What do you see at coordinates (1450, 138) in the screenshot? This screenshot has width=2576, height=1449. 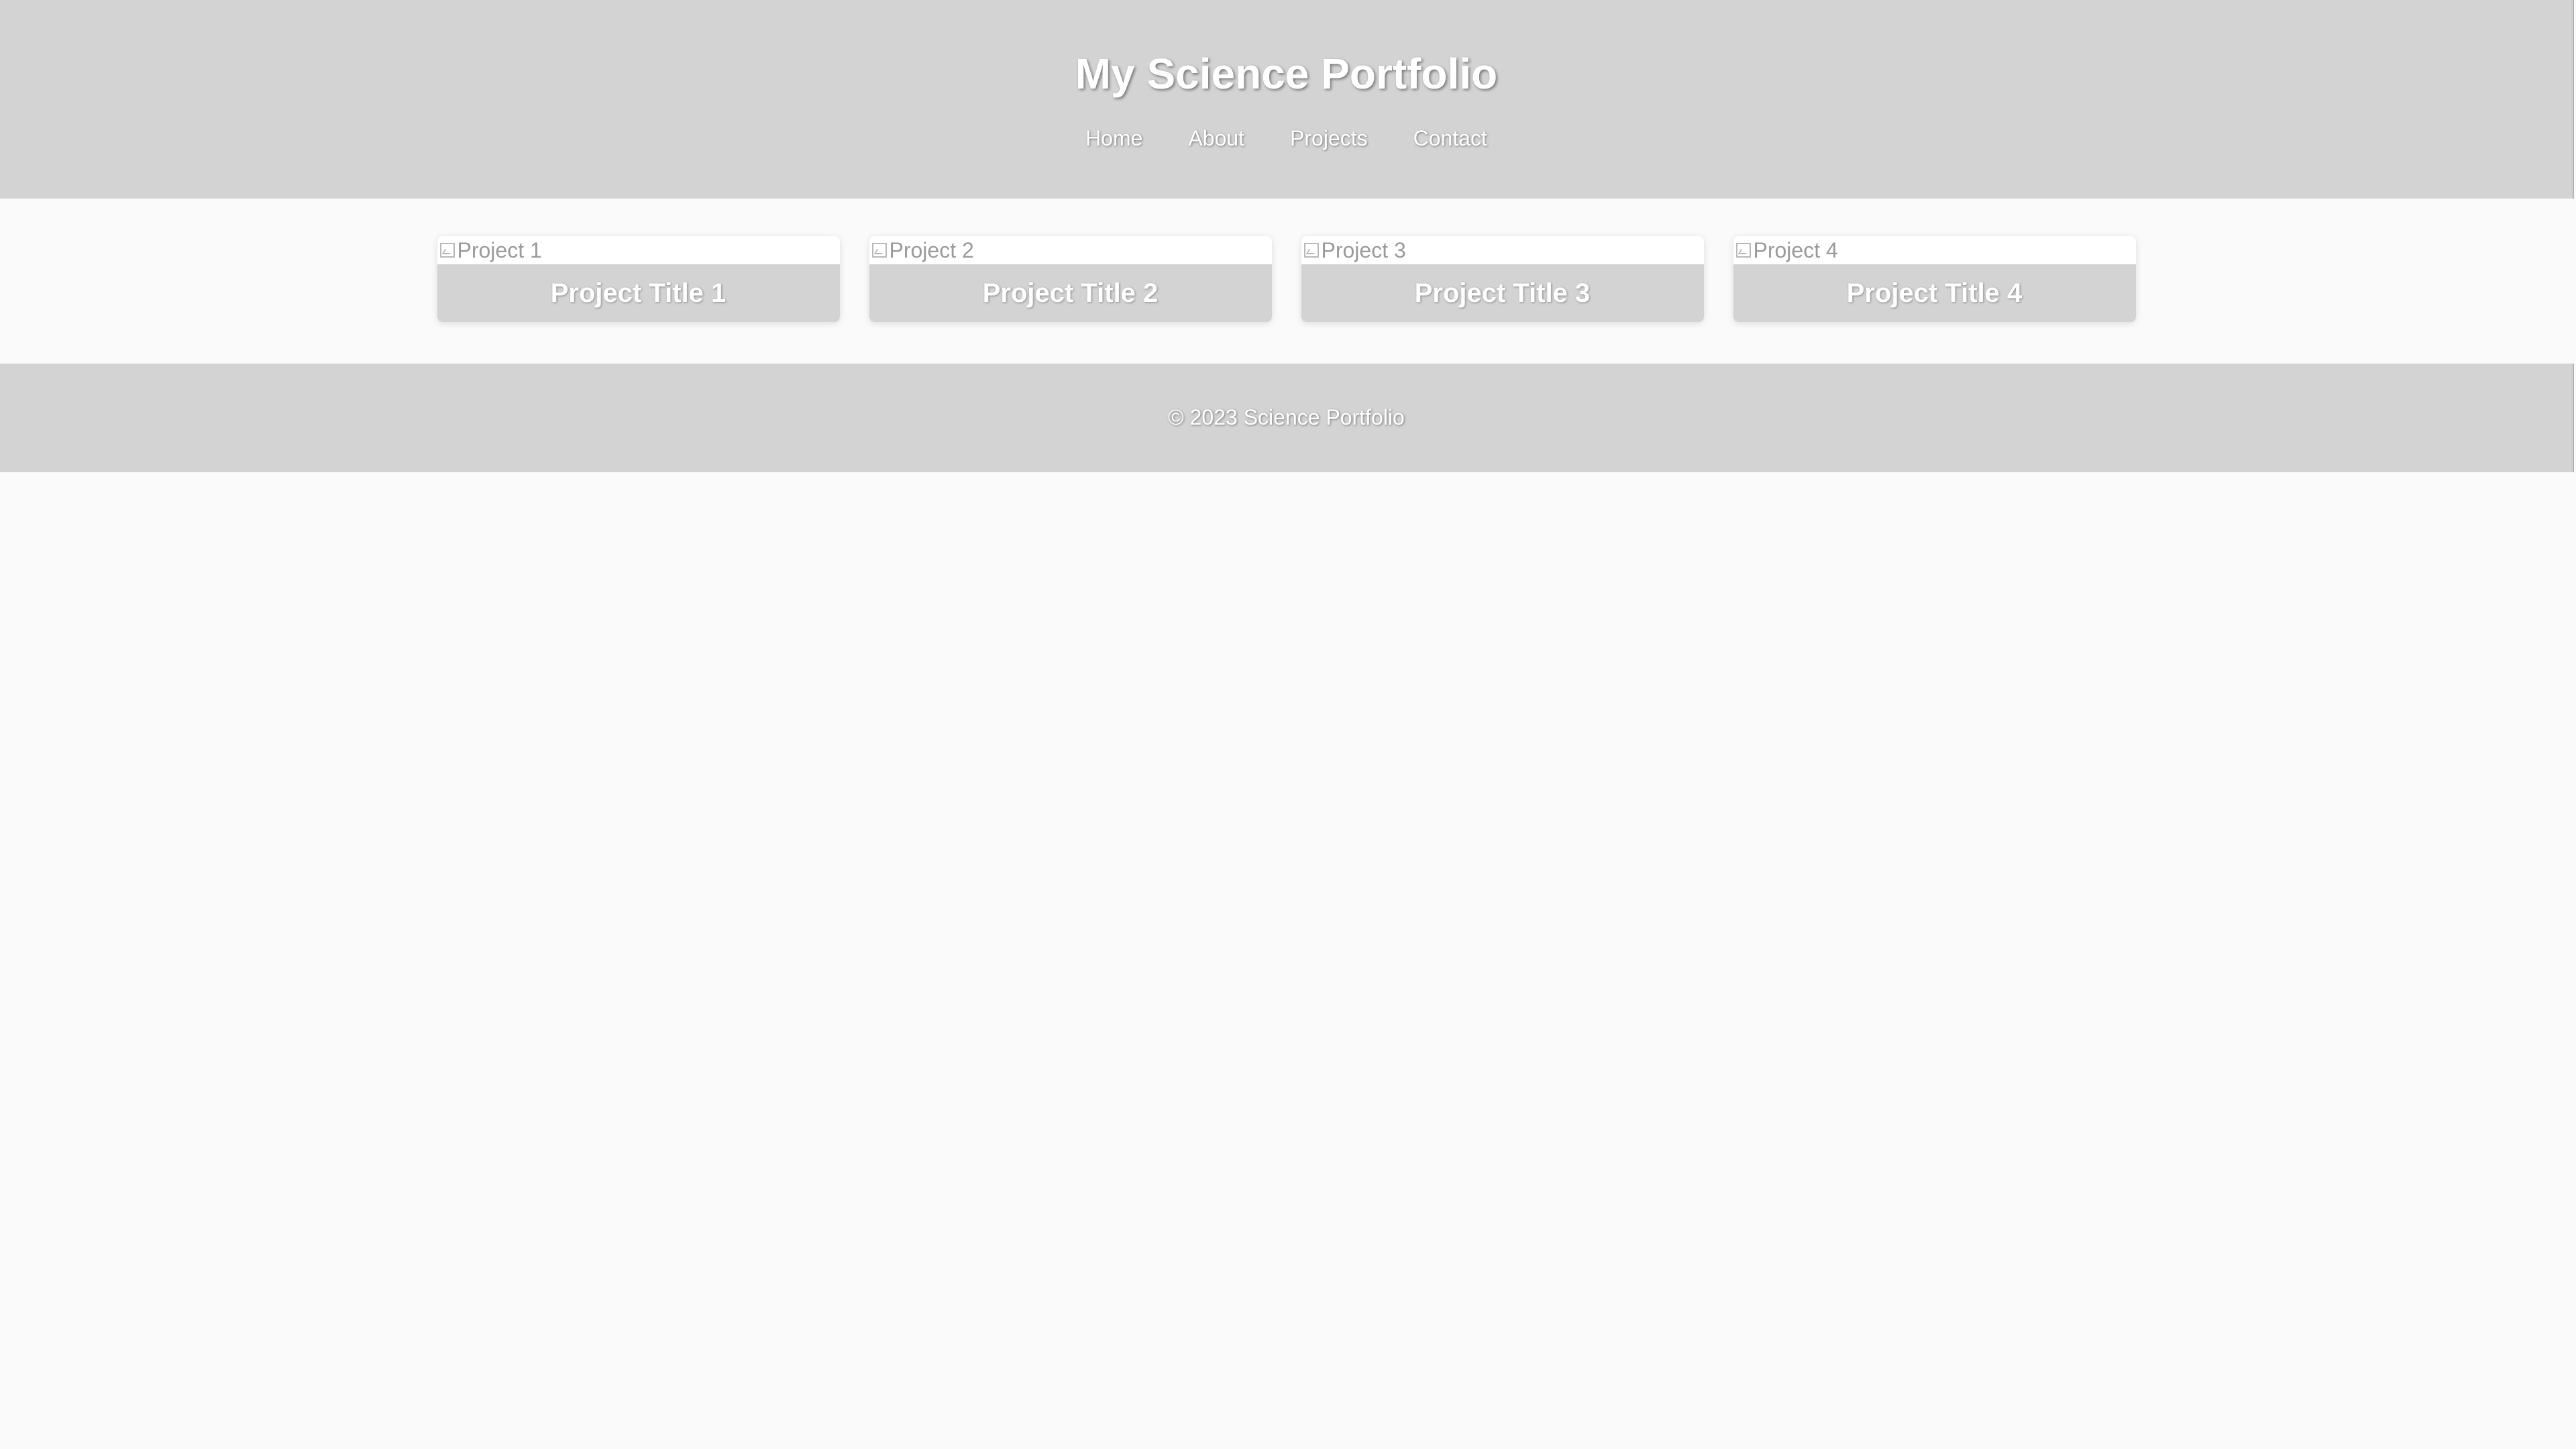 I see `nav-link-contact: Contact` at bounding box center [1450, 138].